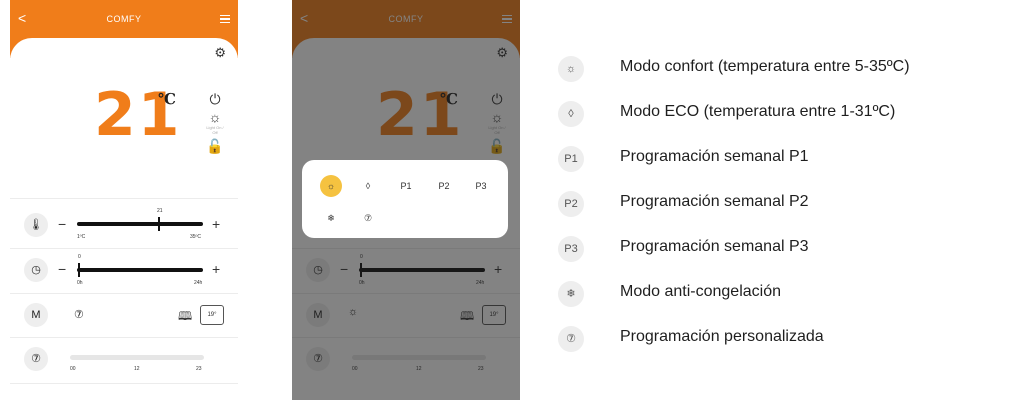  What do you see at coordinates (368, 218) in the screenshot?
I see `custom-program-button: ⑦` at bounding box center [368, 218].